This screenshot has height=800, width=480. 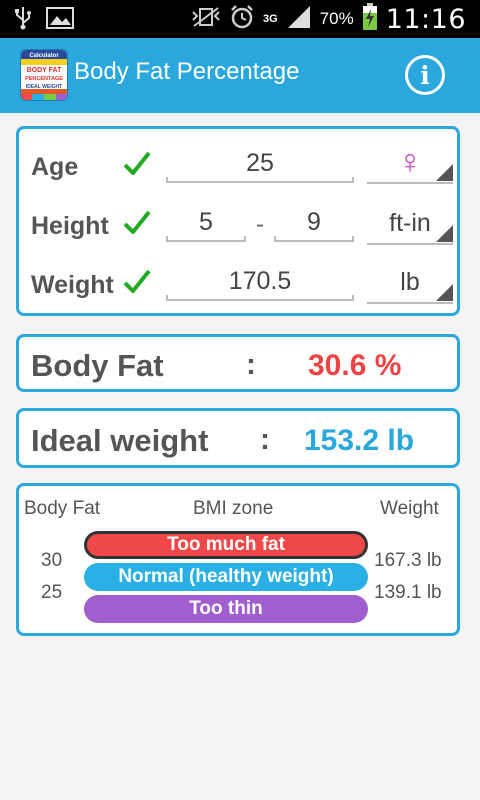 I want to click on weight-check-icon, so click(x=137, y=281).